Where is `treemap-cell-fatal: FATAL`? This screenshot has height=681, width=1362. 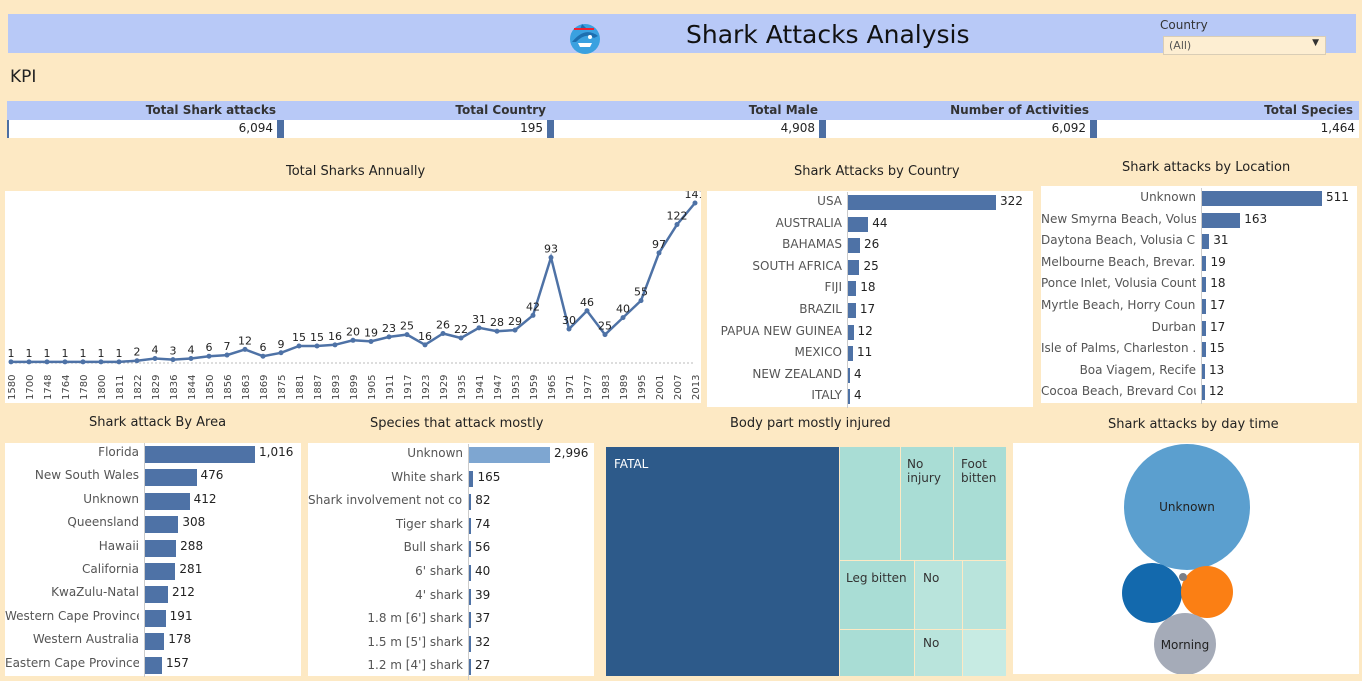 treemap-cell-fatal: FATAL is located at coordinates (722, 561).